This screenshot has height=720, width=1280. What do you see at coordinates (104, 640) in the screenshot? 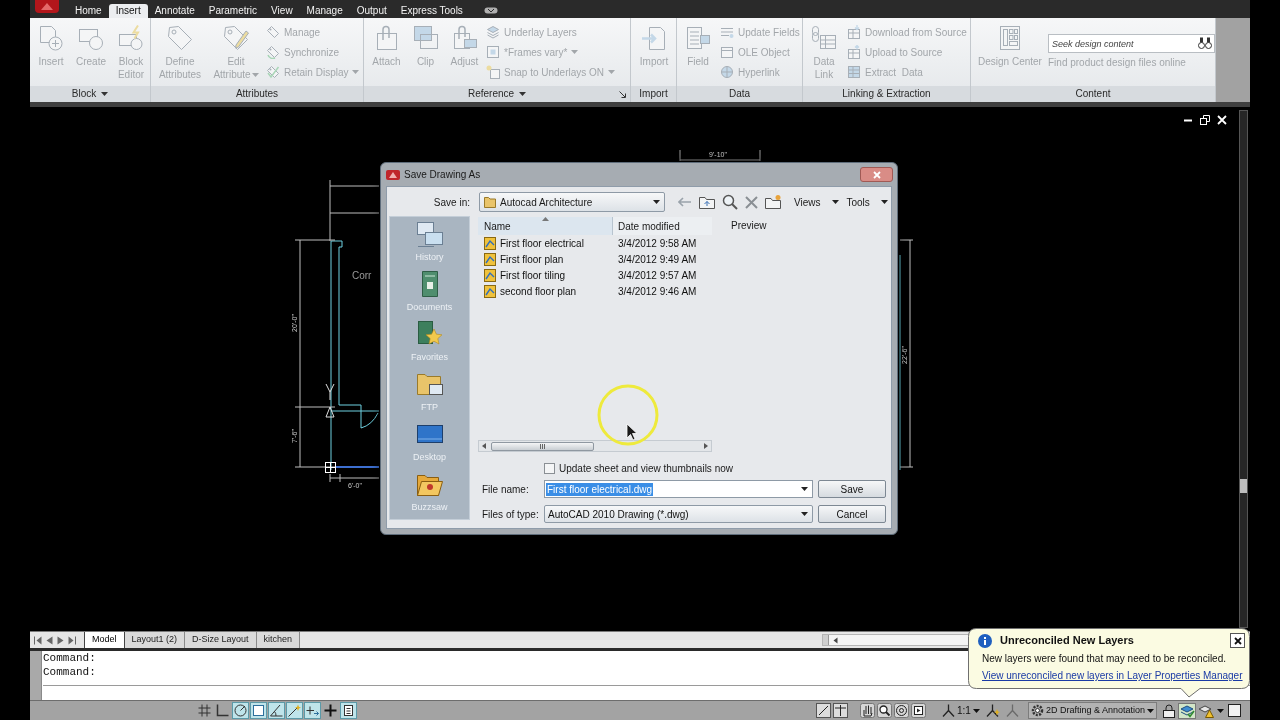
I see `layout-tab: Model` at bounding box center [104, 640].